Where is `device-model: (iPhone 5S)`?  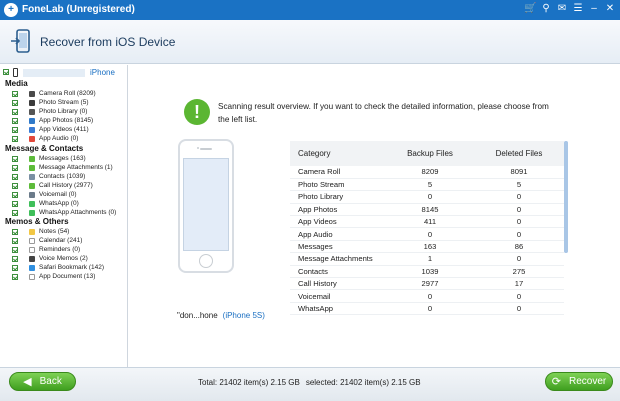 device-model: (iPhone 5S) is located at coordinates (243, 315).